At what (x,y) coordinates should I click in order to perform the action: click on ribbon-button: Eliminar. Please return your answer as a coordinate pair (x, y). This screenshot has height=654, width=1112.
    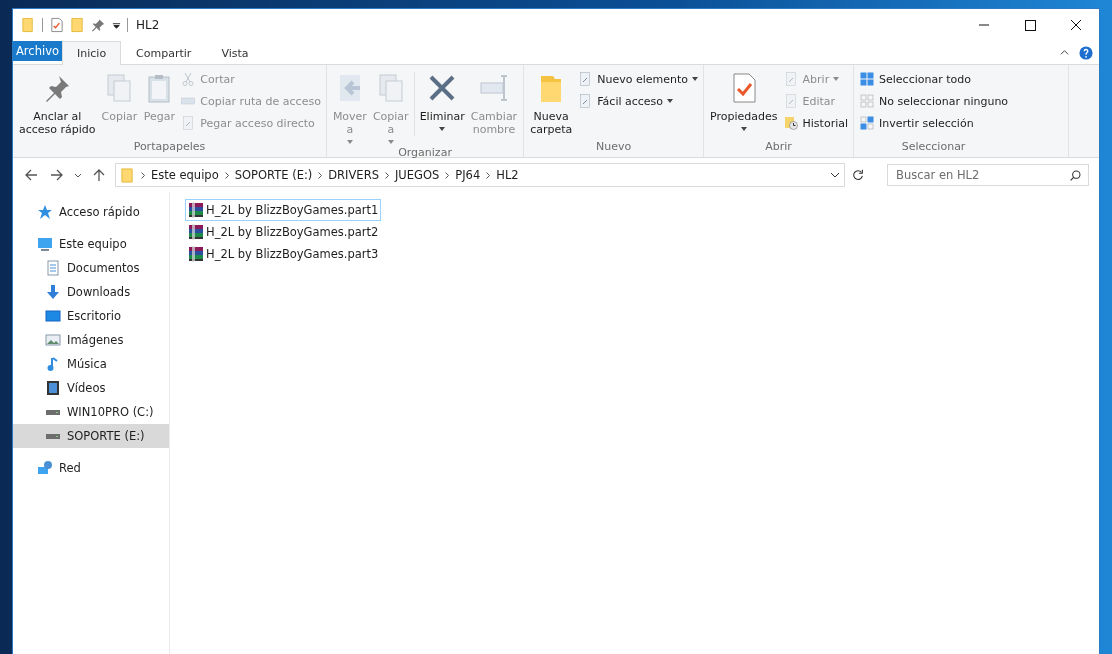
    Looking at the image, I should click on (442, 107).